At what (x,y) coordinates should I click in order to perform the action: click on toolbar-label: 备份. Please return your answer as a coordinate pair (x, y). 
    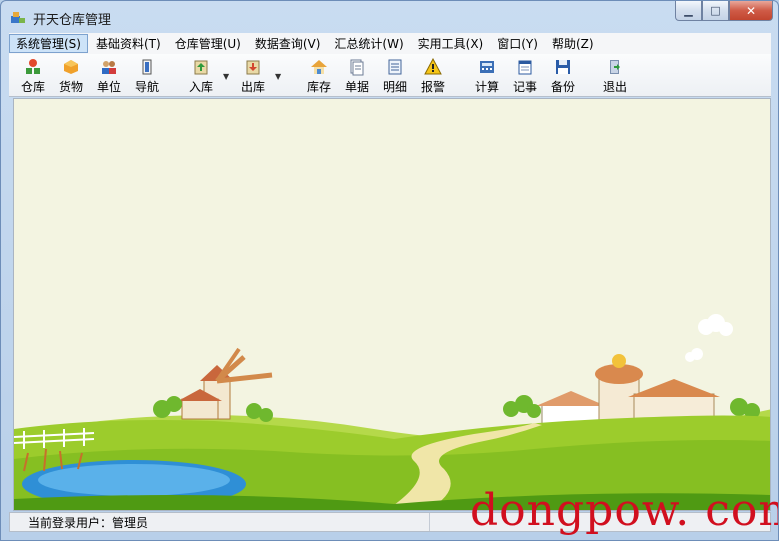
    Looking at the image, I should click on (563, 87).